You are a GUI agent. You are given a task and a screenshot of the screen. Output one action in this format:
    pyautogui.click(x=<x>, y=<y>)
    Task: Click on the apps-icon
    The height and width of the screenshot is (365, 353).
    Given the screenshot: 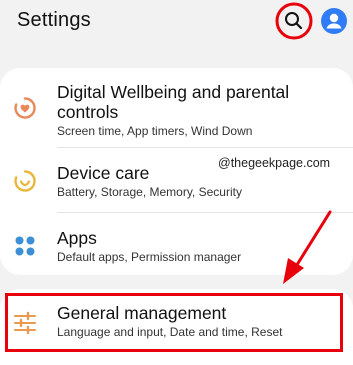 What is the action you would take?
    pyautogui.click(x=25, y=246)
    